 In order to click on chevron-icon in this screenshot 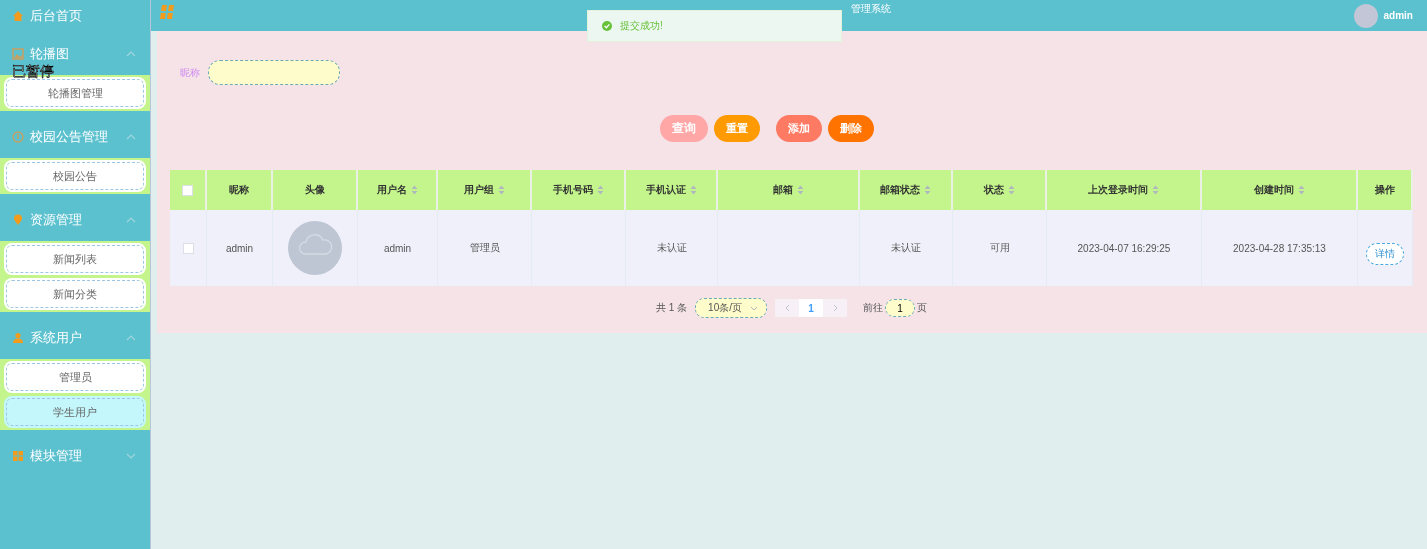, I will do `click(754, 308)`.